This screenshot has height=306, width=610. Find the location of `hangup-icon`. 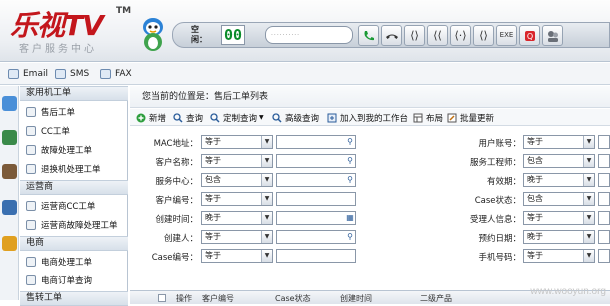

hangup-icon is located at coordinates (391, 35).